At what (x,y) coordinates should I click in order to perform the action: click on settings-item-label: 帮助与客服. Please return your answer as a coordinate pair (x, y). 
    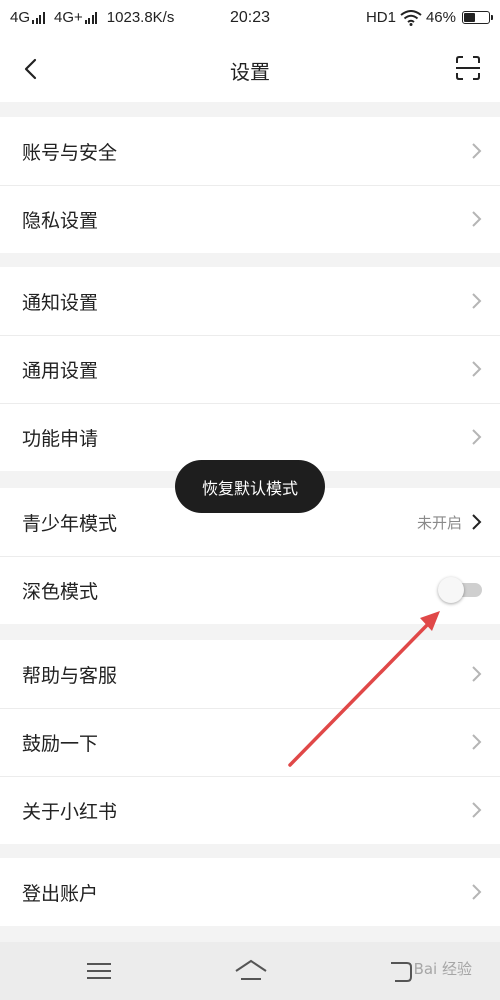
    Looking at the image, I should click on (70, 675).